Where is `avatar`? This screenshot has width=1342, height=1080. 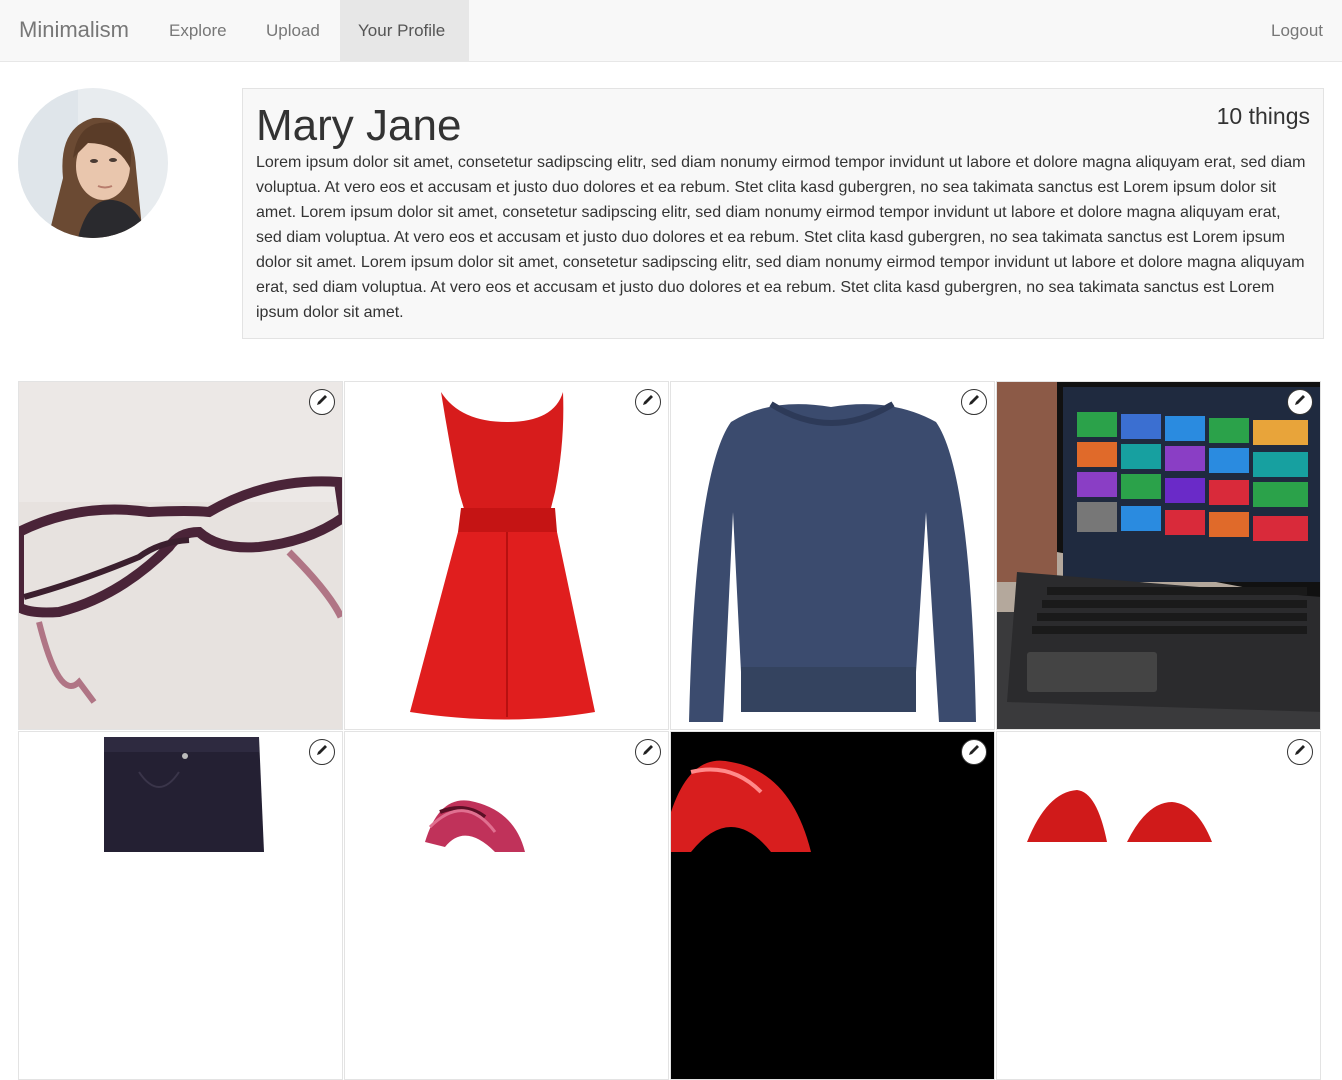 avatar is located at coordinates (93, 163).